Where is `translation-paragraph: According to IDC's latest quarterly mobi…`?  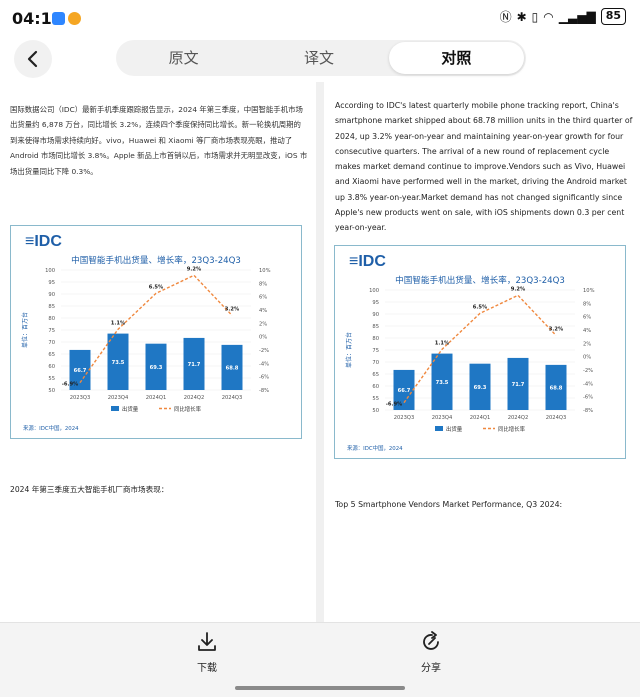
translation-paragraph: According to IDC's latest quarterly mobi… is located at coordinates (484, 167).